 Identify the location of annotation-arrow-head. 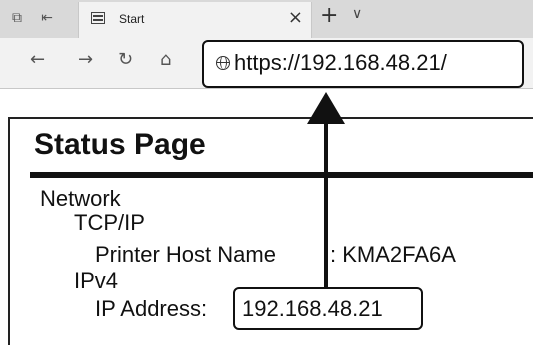
(326, 108).